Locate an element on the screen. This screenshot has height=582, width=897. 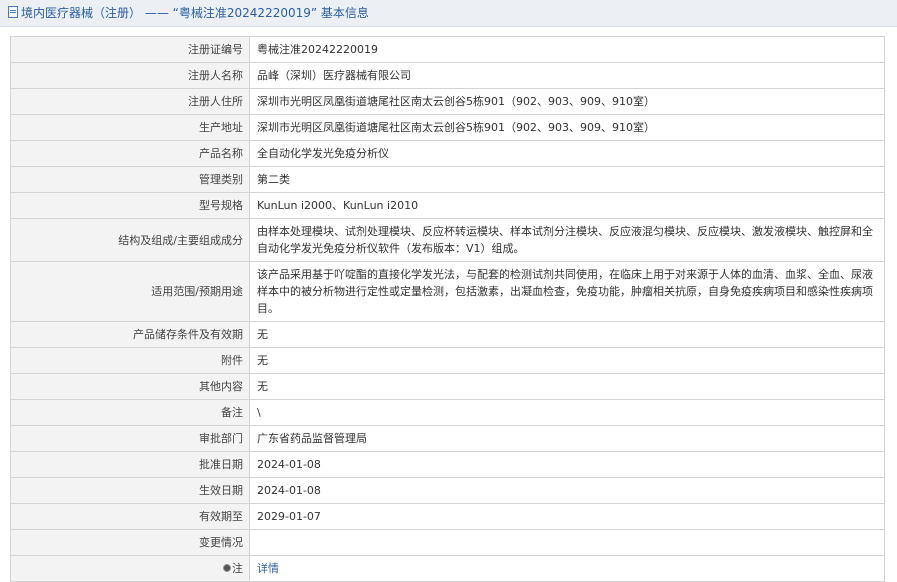
row-label: 有效期至 is located at coordinates (130, 516).